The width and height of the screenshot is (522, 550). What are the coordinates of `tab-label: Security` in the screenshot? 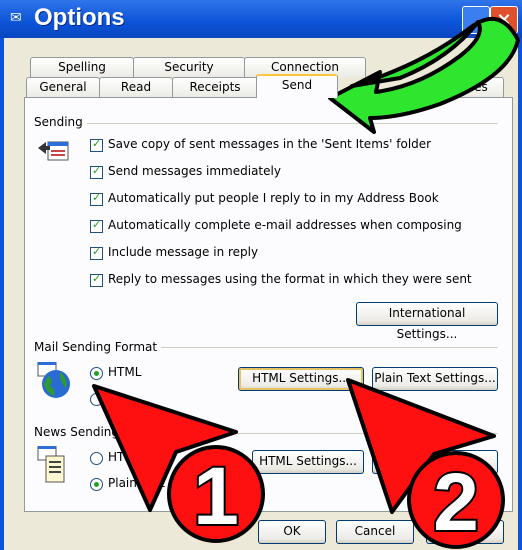 It's located at (189, 67).